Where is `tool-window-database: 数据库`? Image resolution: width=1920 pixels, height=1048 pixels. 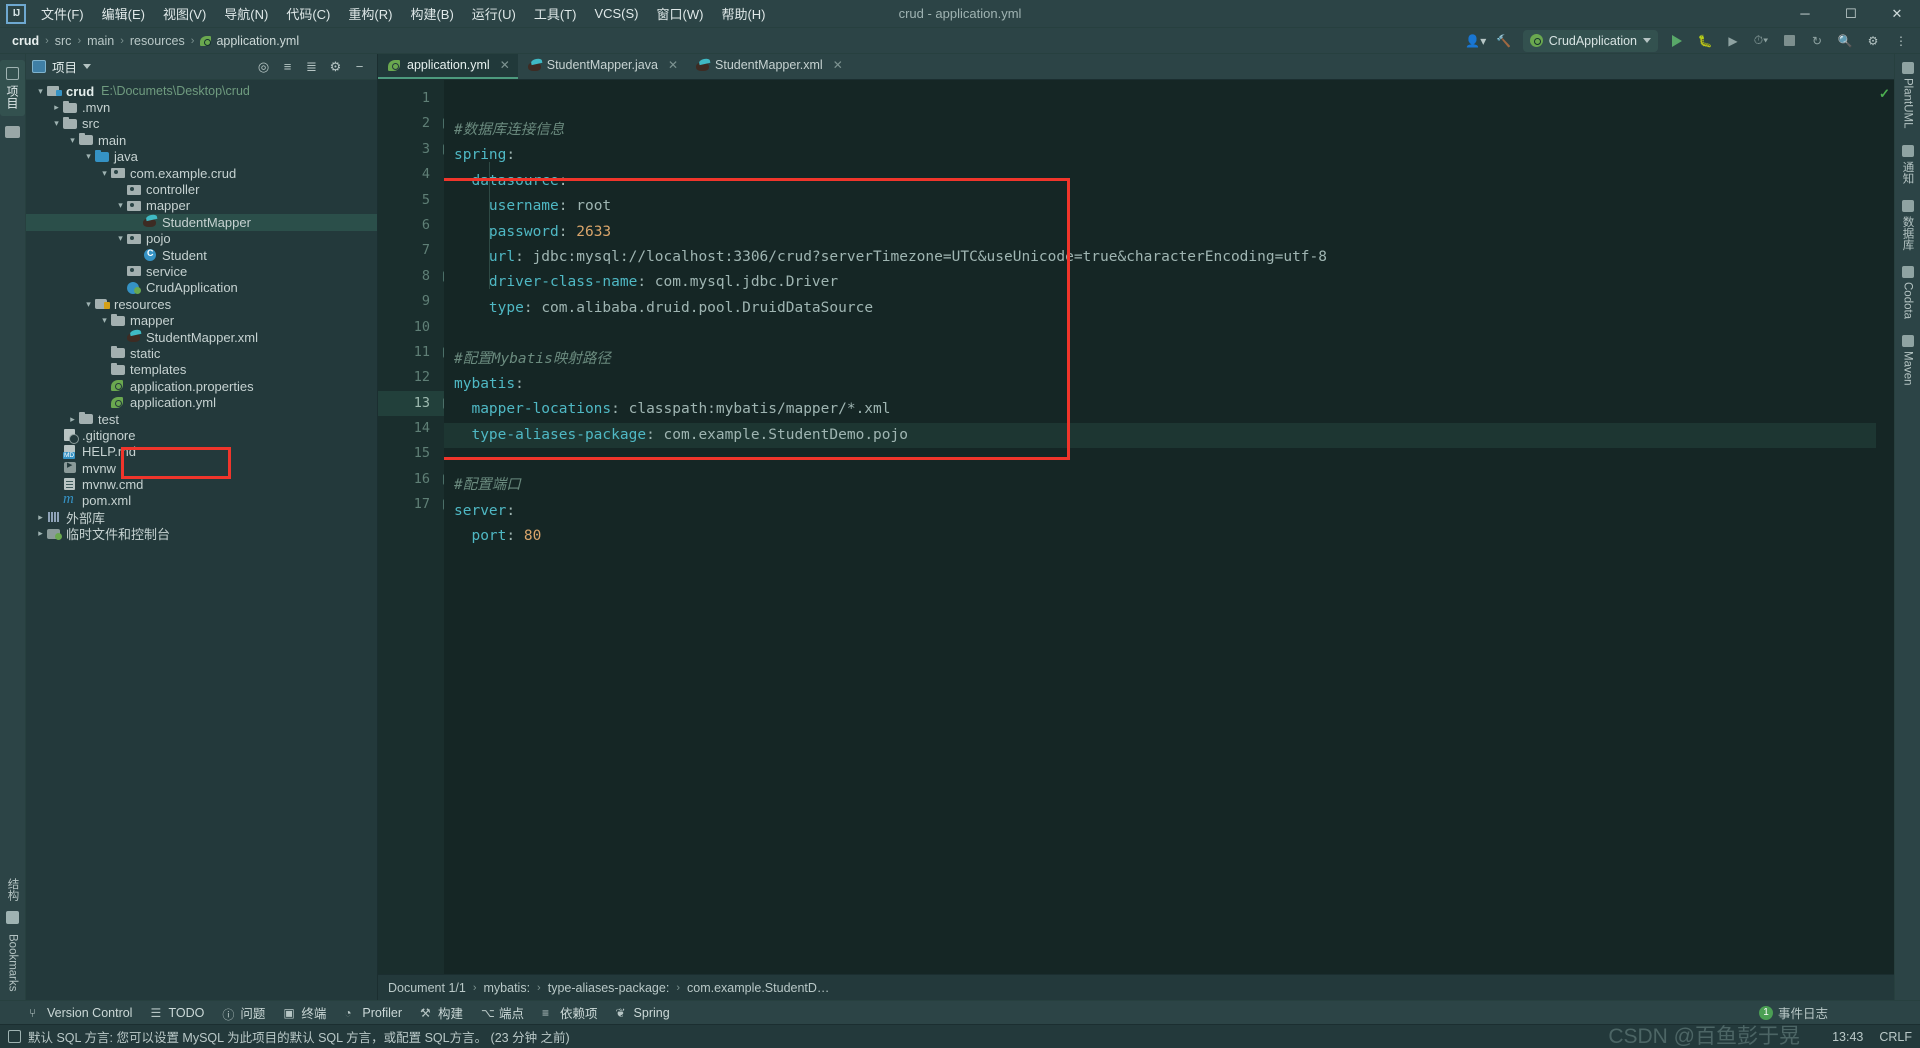 tool-window-database: 数据库 is located at coordinates (1908, 224).